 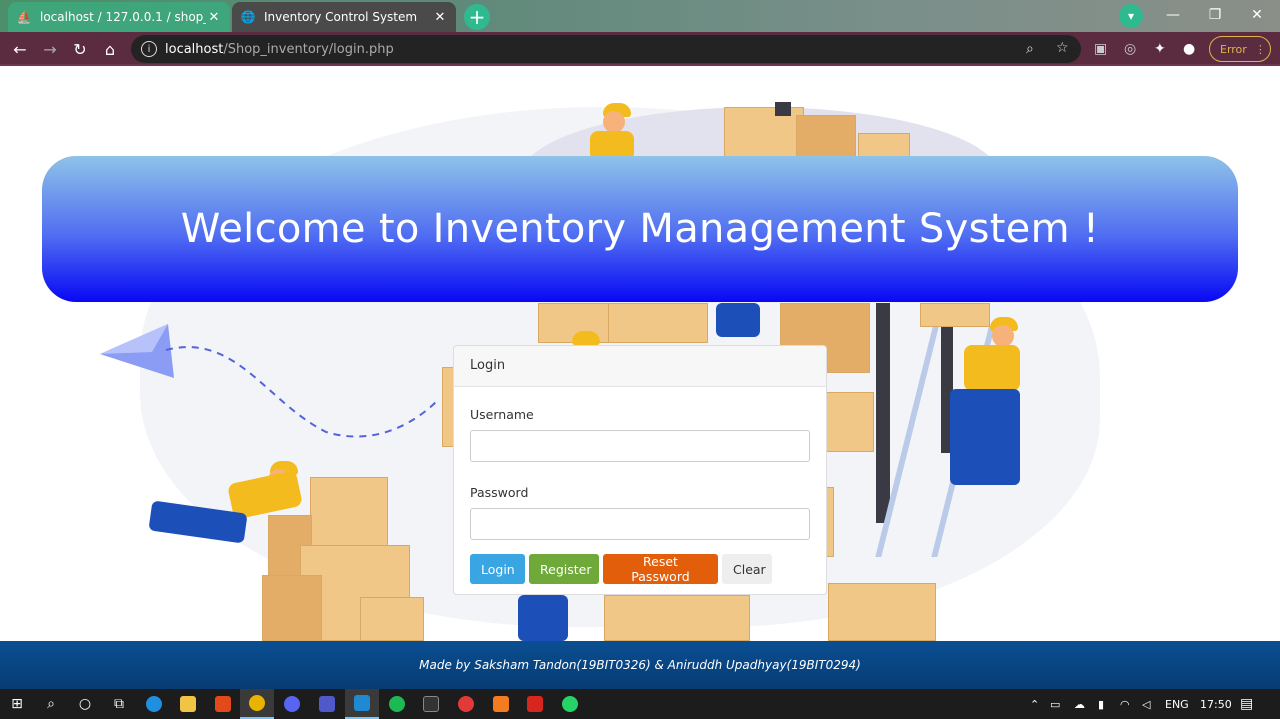 I want to click on password-input, so click(x=640, y=524).